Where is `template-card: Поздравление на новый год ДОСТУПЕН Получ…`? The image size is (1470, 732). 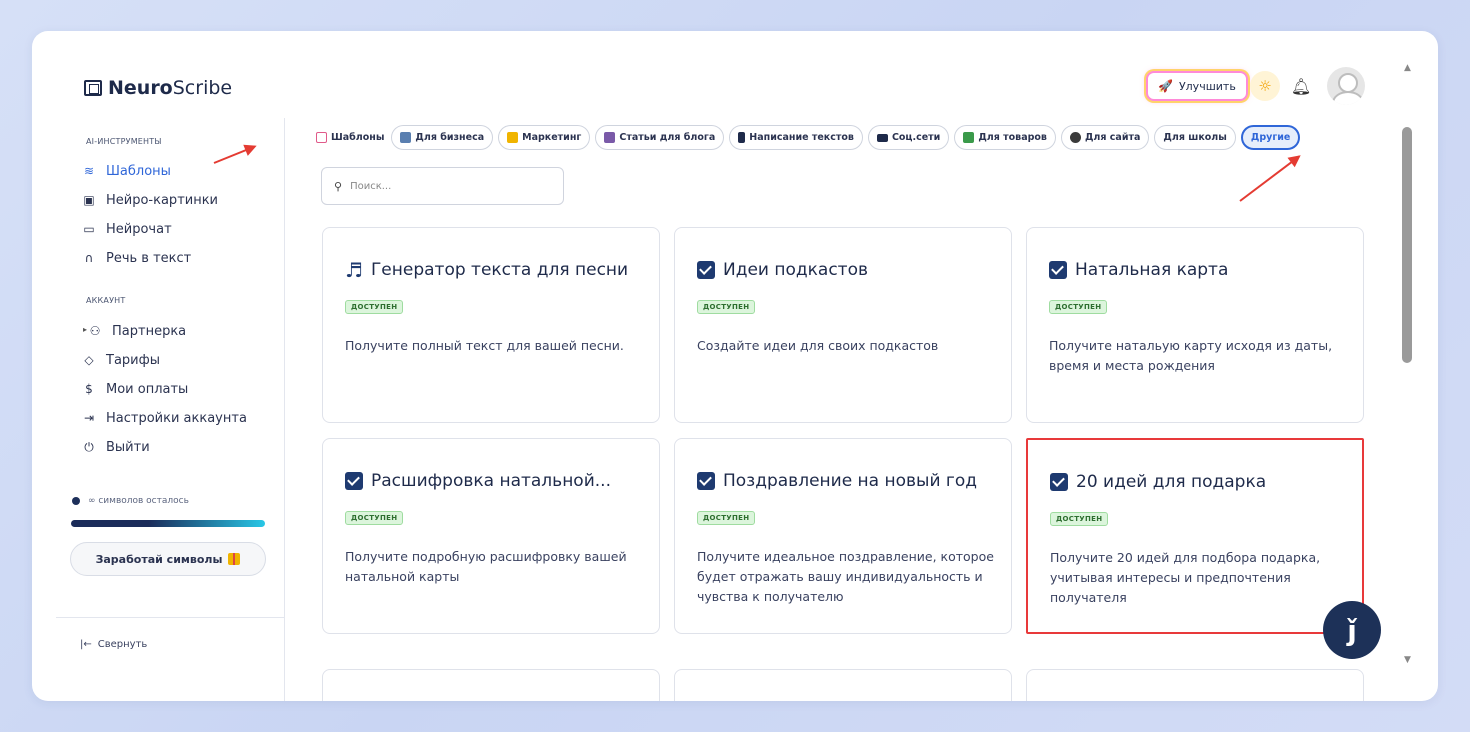 template-card: Поздравление на новый год ДОСТУПЕН Получ… is located at coordinates (843, 536).